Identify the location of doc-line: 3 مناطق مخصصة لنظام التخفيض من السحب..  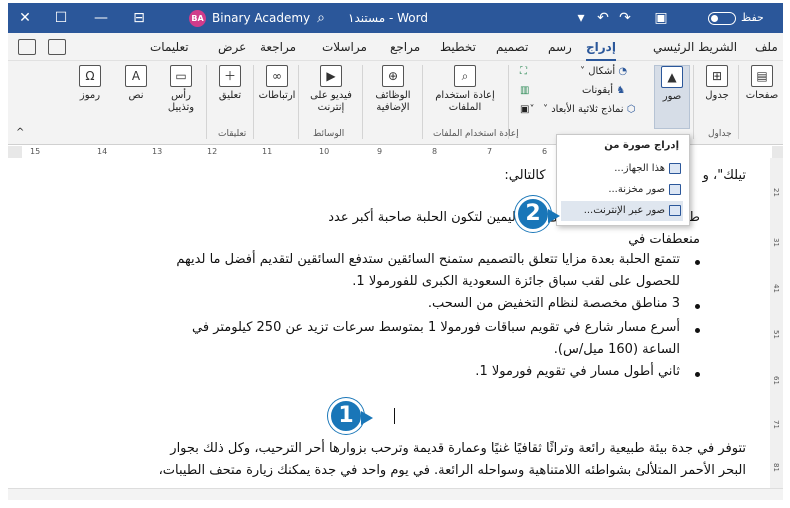
(553, 303).